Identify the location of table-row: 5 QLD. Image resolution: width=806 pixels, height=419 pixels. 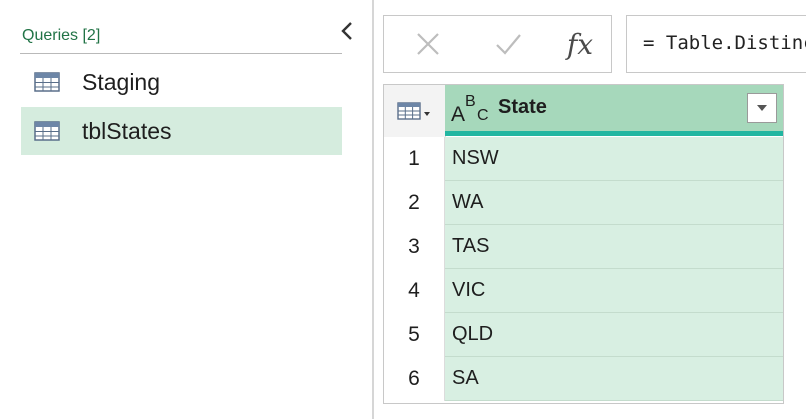
(583, 335).